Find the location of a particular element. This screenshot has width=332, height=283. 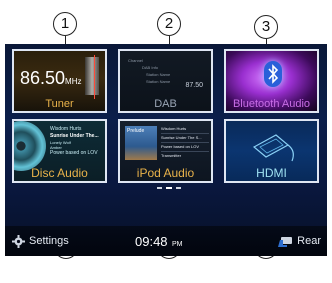

clock-time: 09:48 is located at coordinates (151, 241).